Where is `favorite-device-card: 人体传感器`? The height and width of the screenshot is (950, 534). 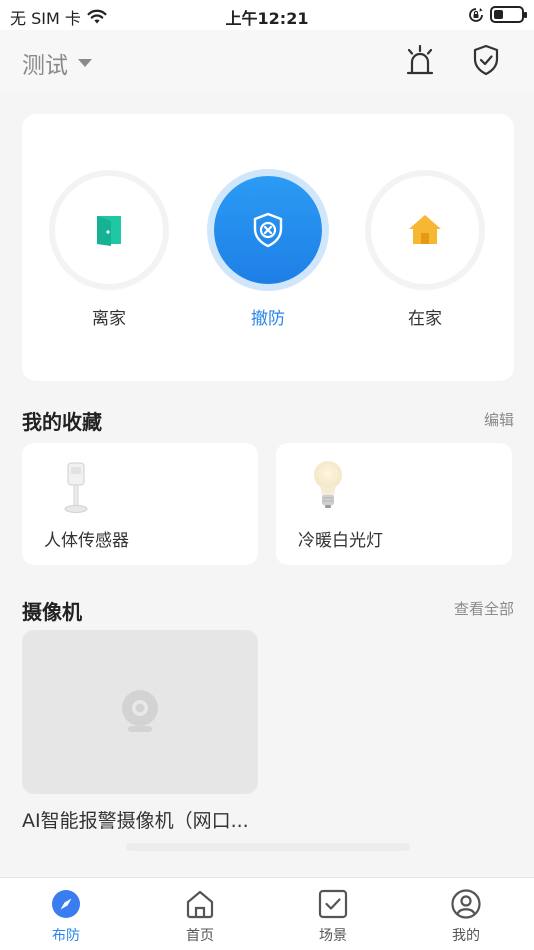
favorite-device-card: 人体传感器 is located at coordinates (140, 504).